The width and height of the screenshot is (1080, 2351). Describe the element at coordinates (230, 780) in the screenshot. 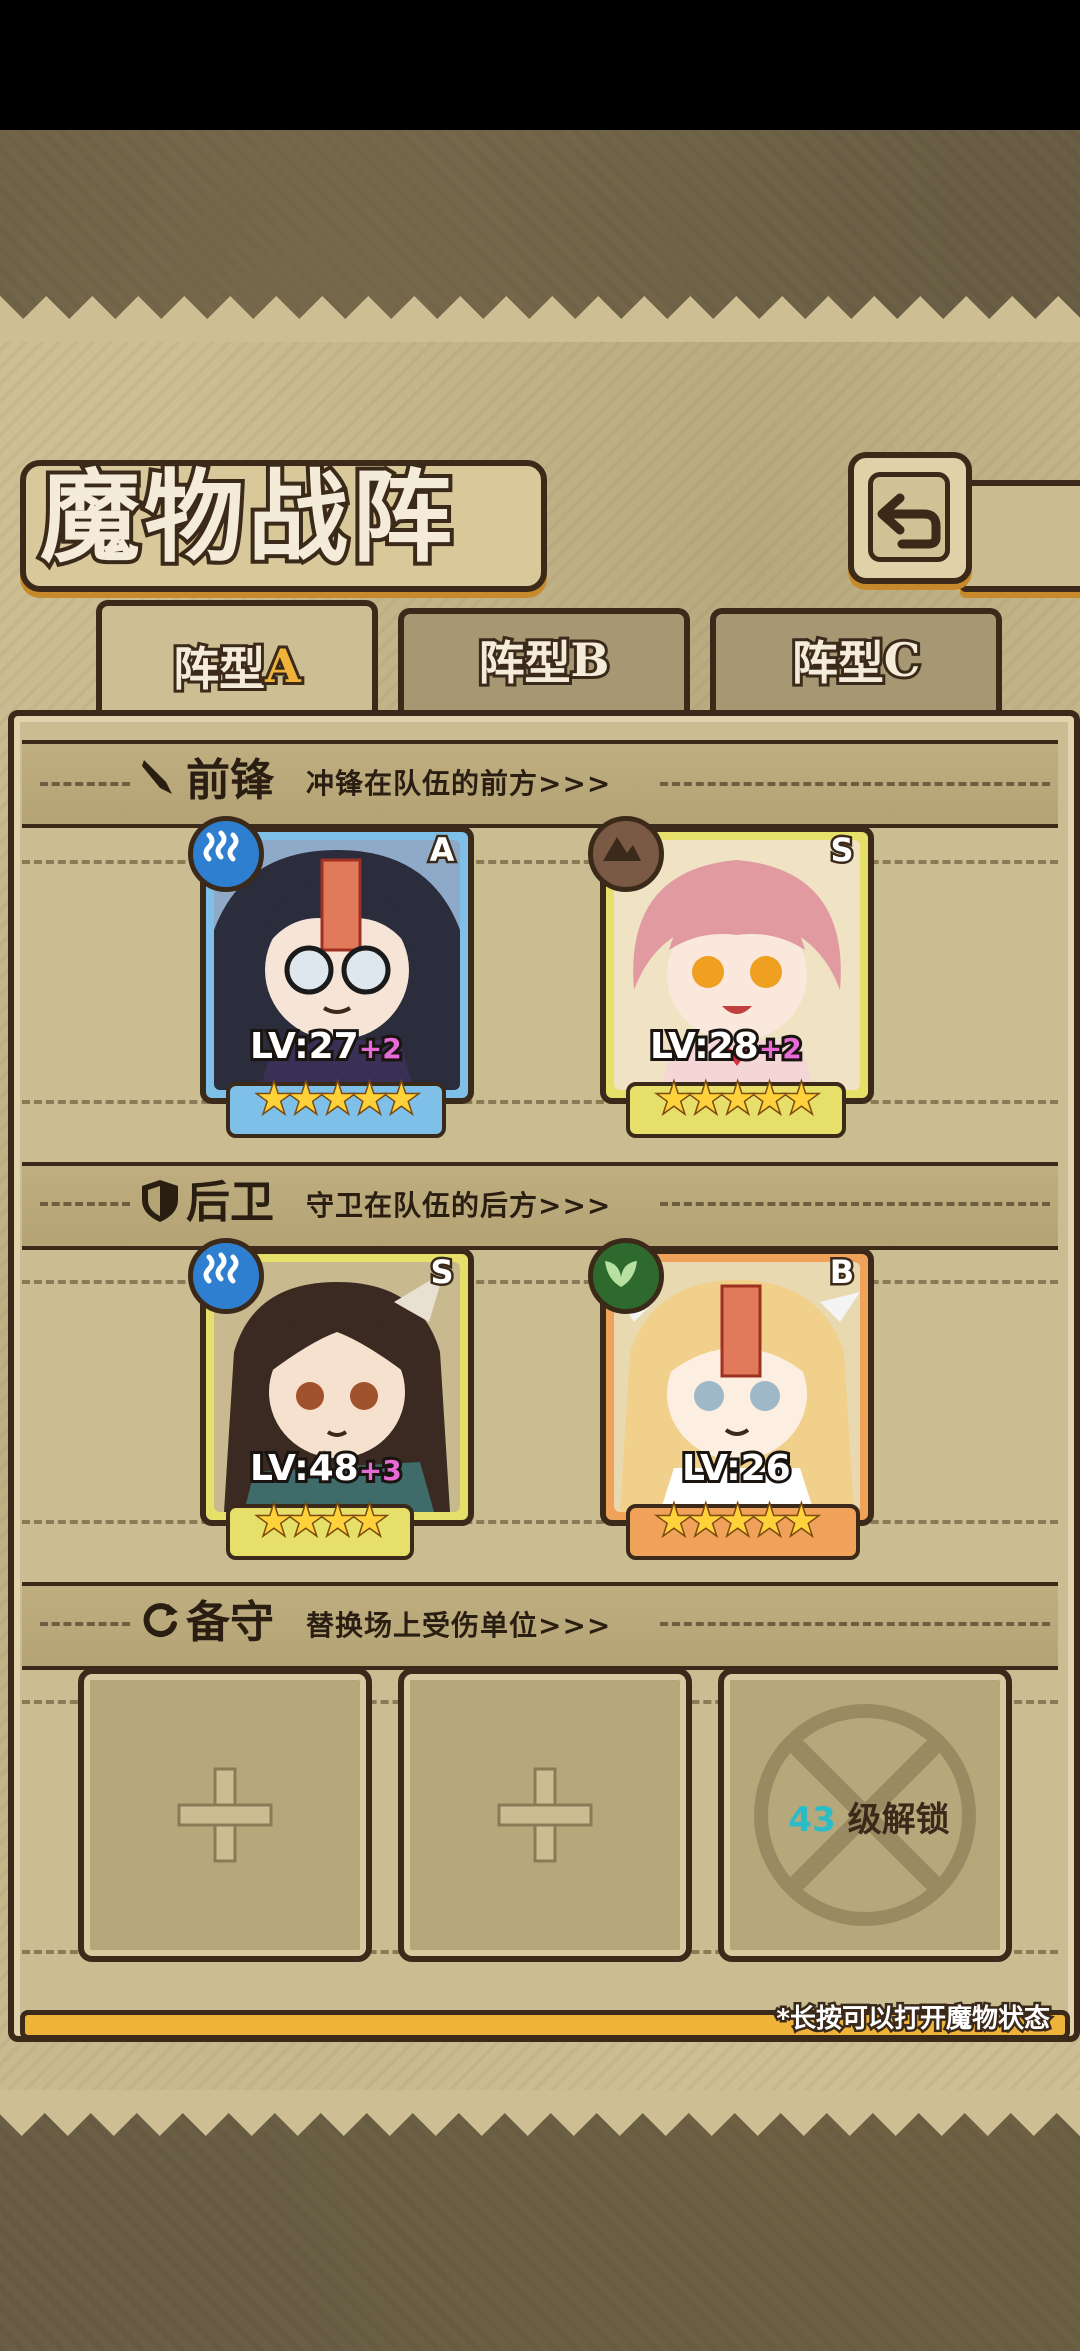

I see `section-front-title: 前锋` at that location.